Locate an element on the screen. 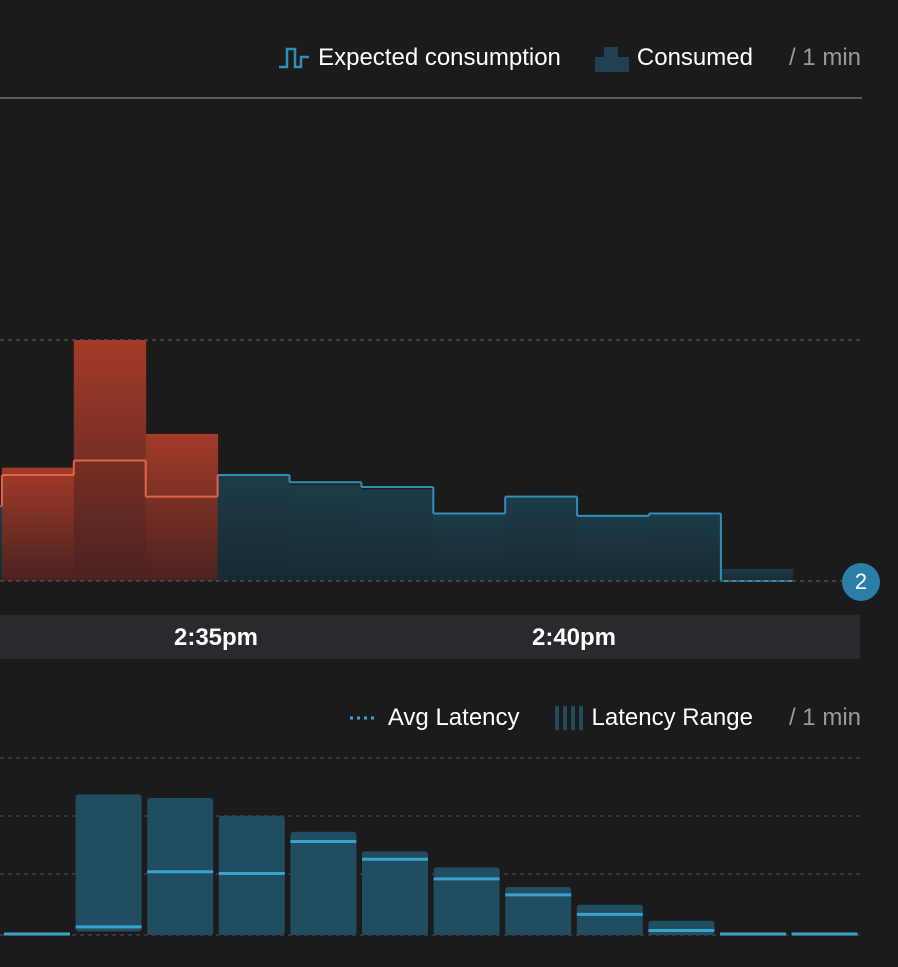 The width and height of the screenshot is (898, 967). latency-legend: Avg Latency Latency Range / 1 min is located at coordinates (604, 718).